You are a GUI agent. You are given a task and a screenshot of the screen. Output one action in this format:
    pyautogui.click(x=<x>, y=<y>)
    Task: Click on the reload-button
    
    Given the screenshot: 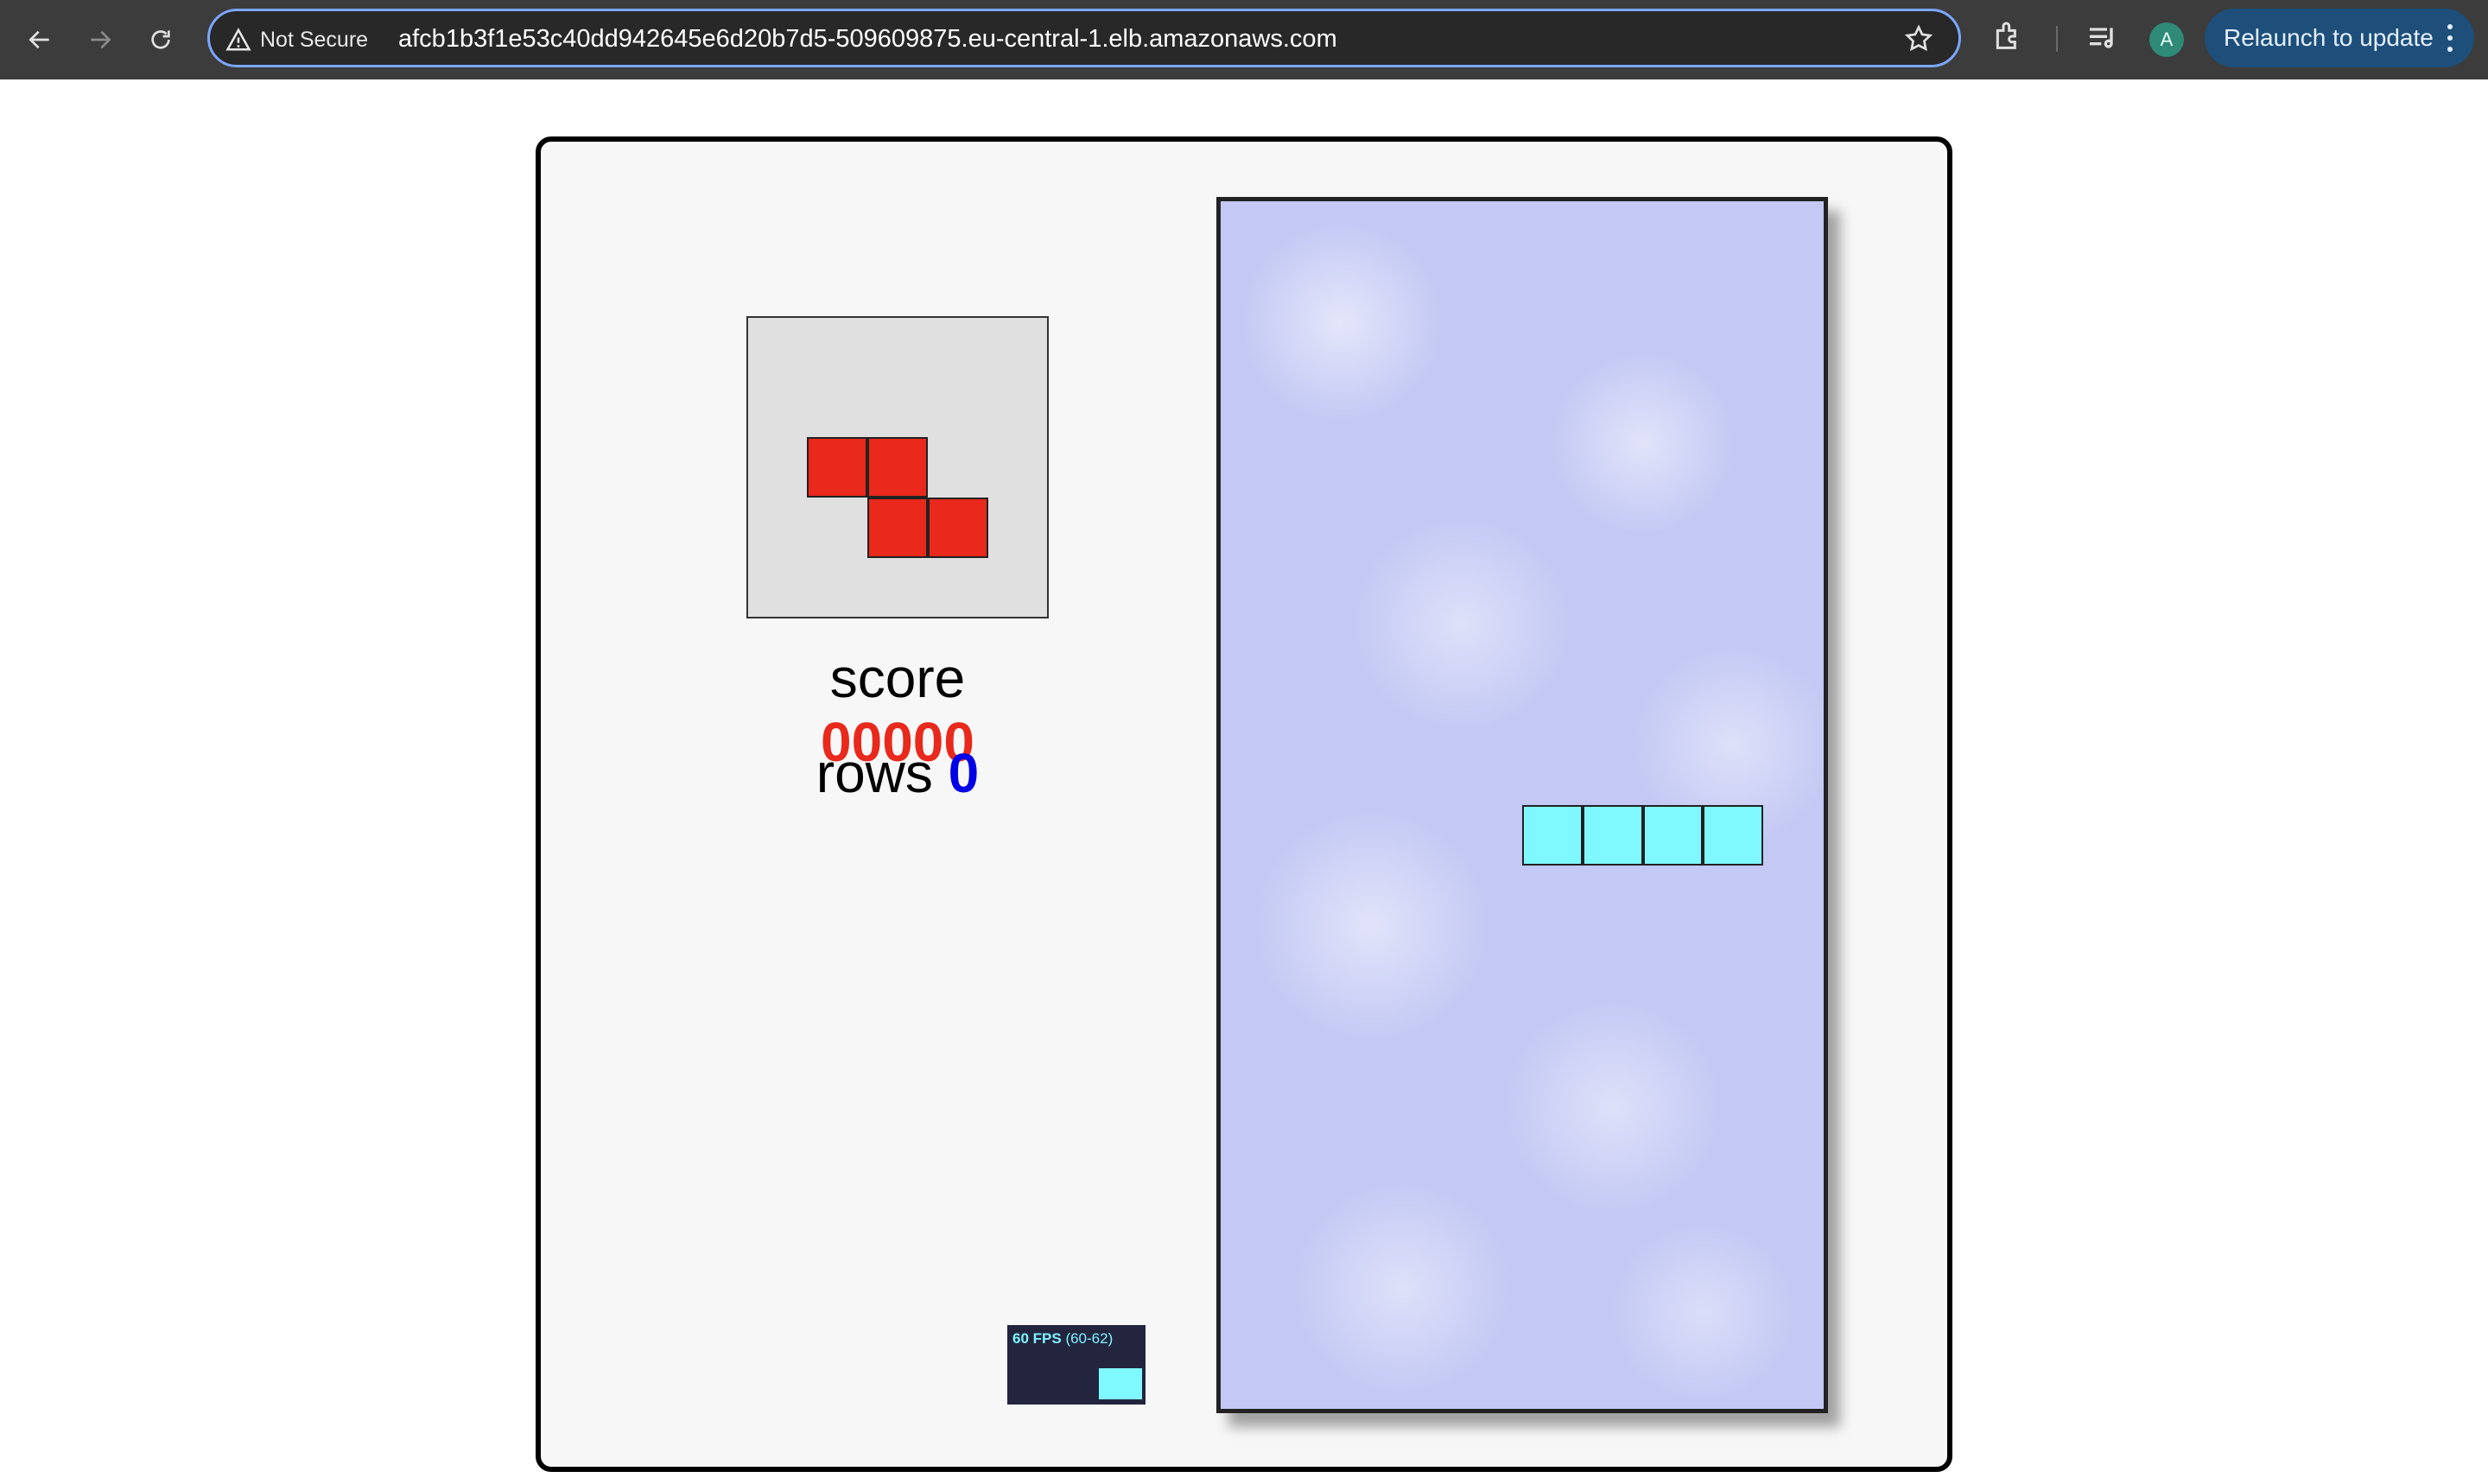 What is the action you would take?
    pyautogui.click(x=160, y=39)
    